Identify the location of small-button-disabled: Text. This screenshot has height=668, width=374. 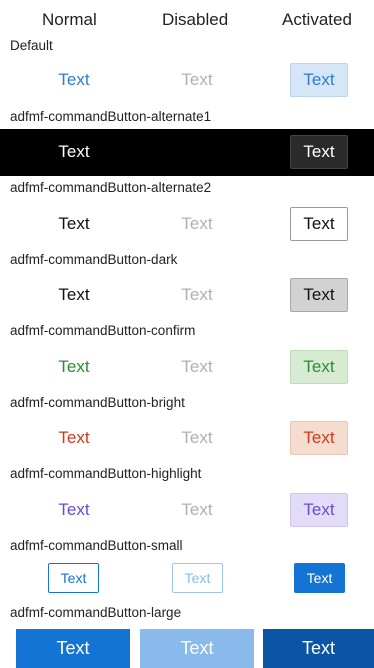
(197, 578).